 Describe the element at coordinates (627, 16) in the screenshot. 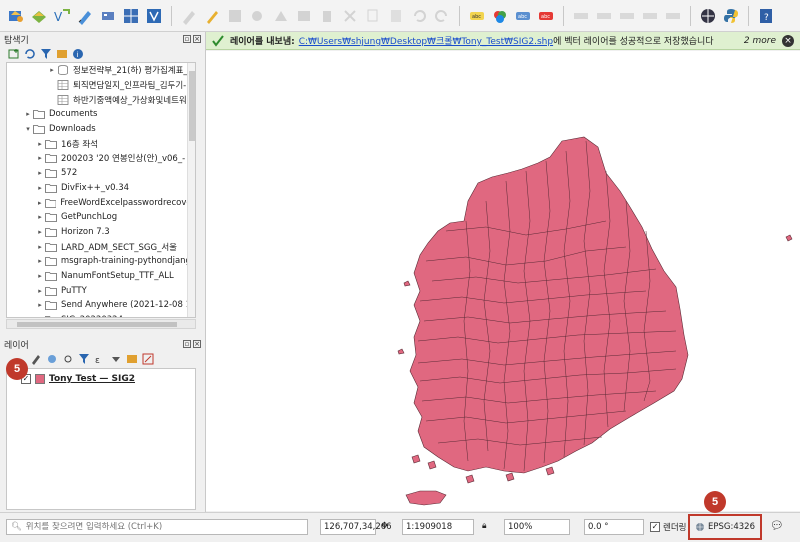

I see `vector-tool-3-icon` at that location.